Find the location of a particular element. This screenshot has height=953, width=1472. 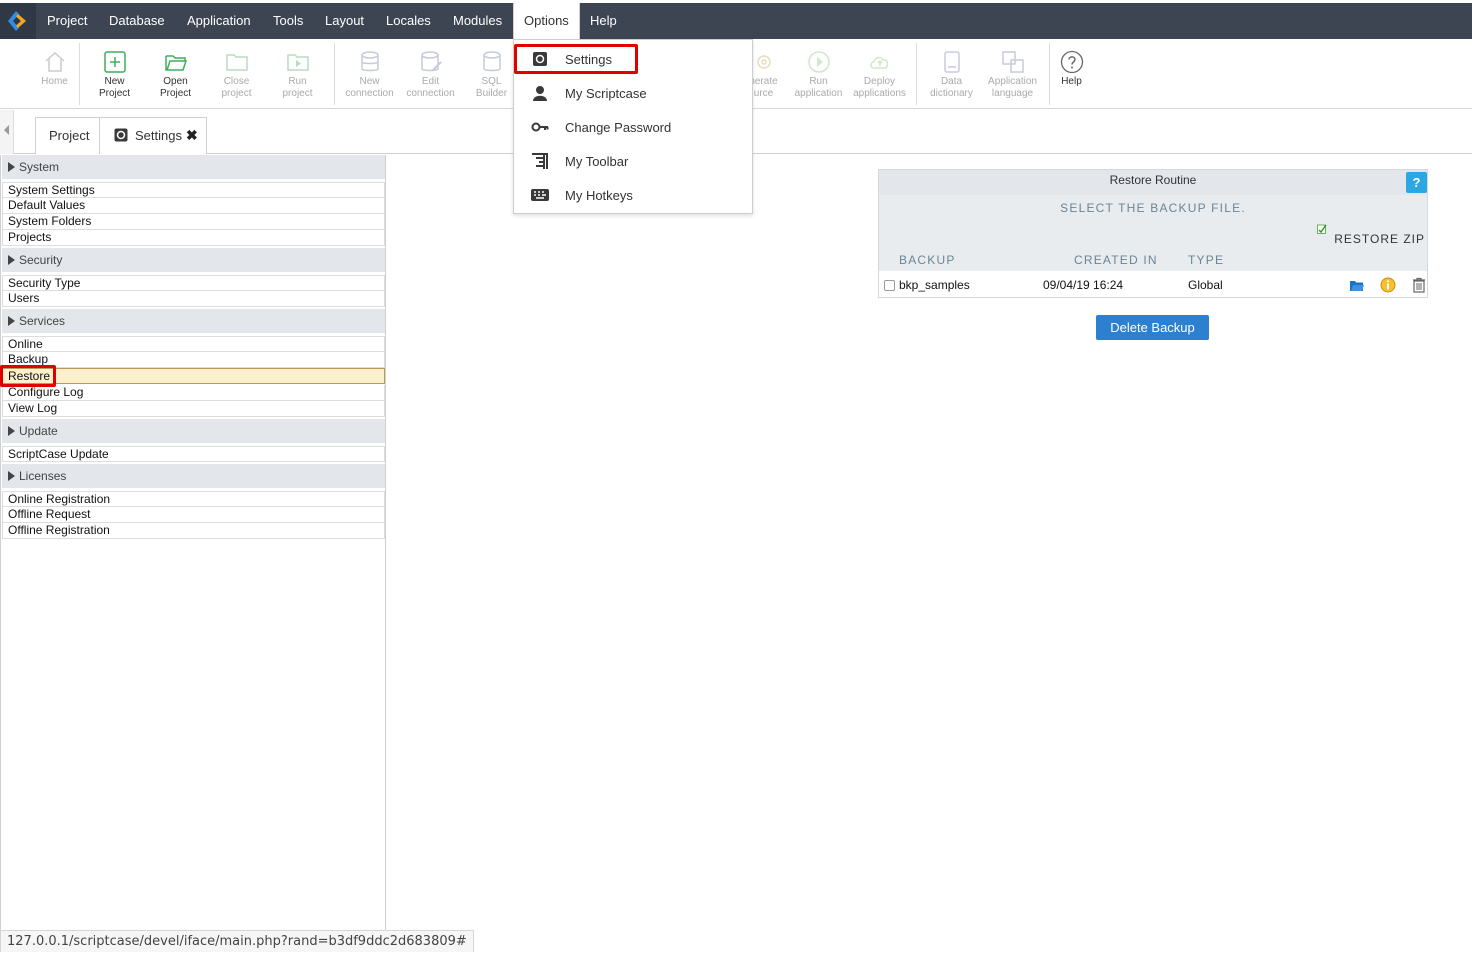

sidebar-item-users: Users is located at coordinates (193, 299).